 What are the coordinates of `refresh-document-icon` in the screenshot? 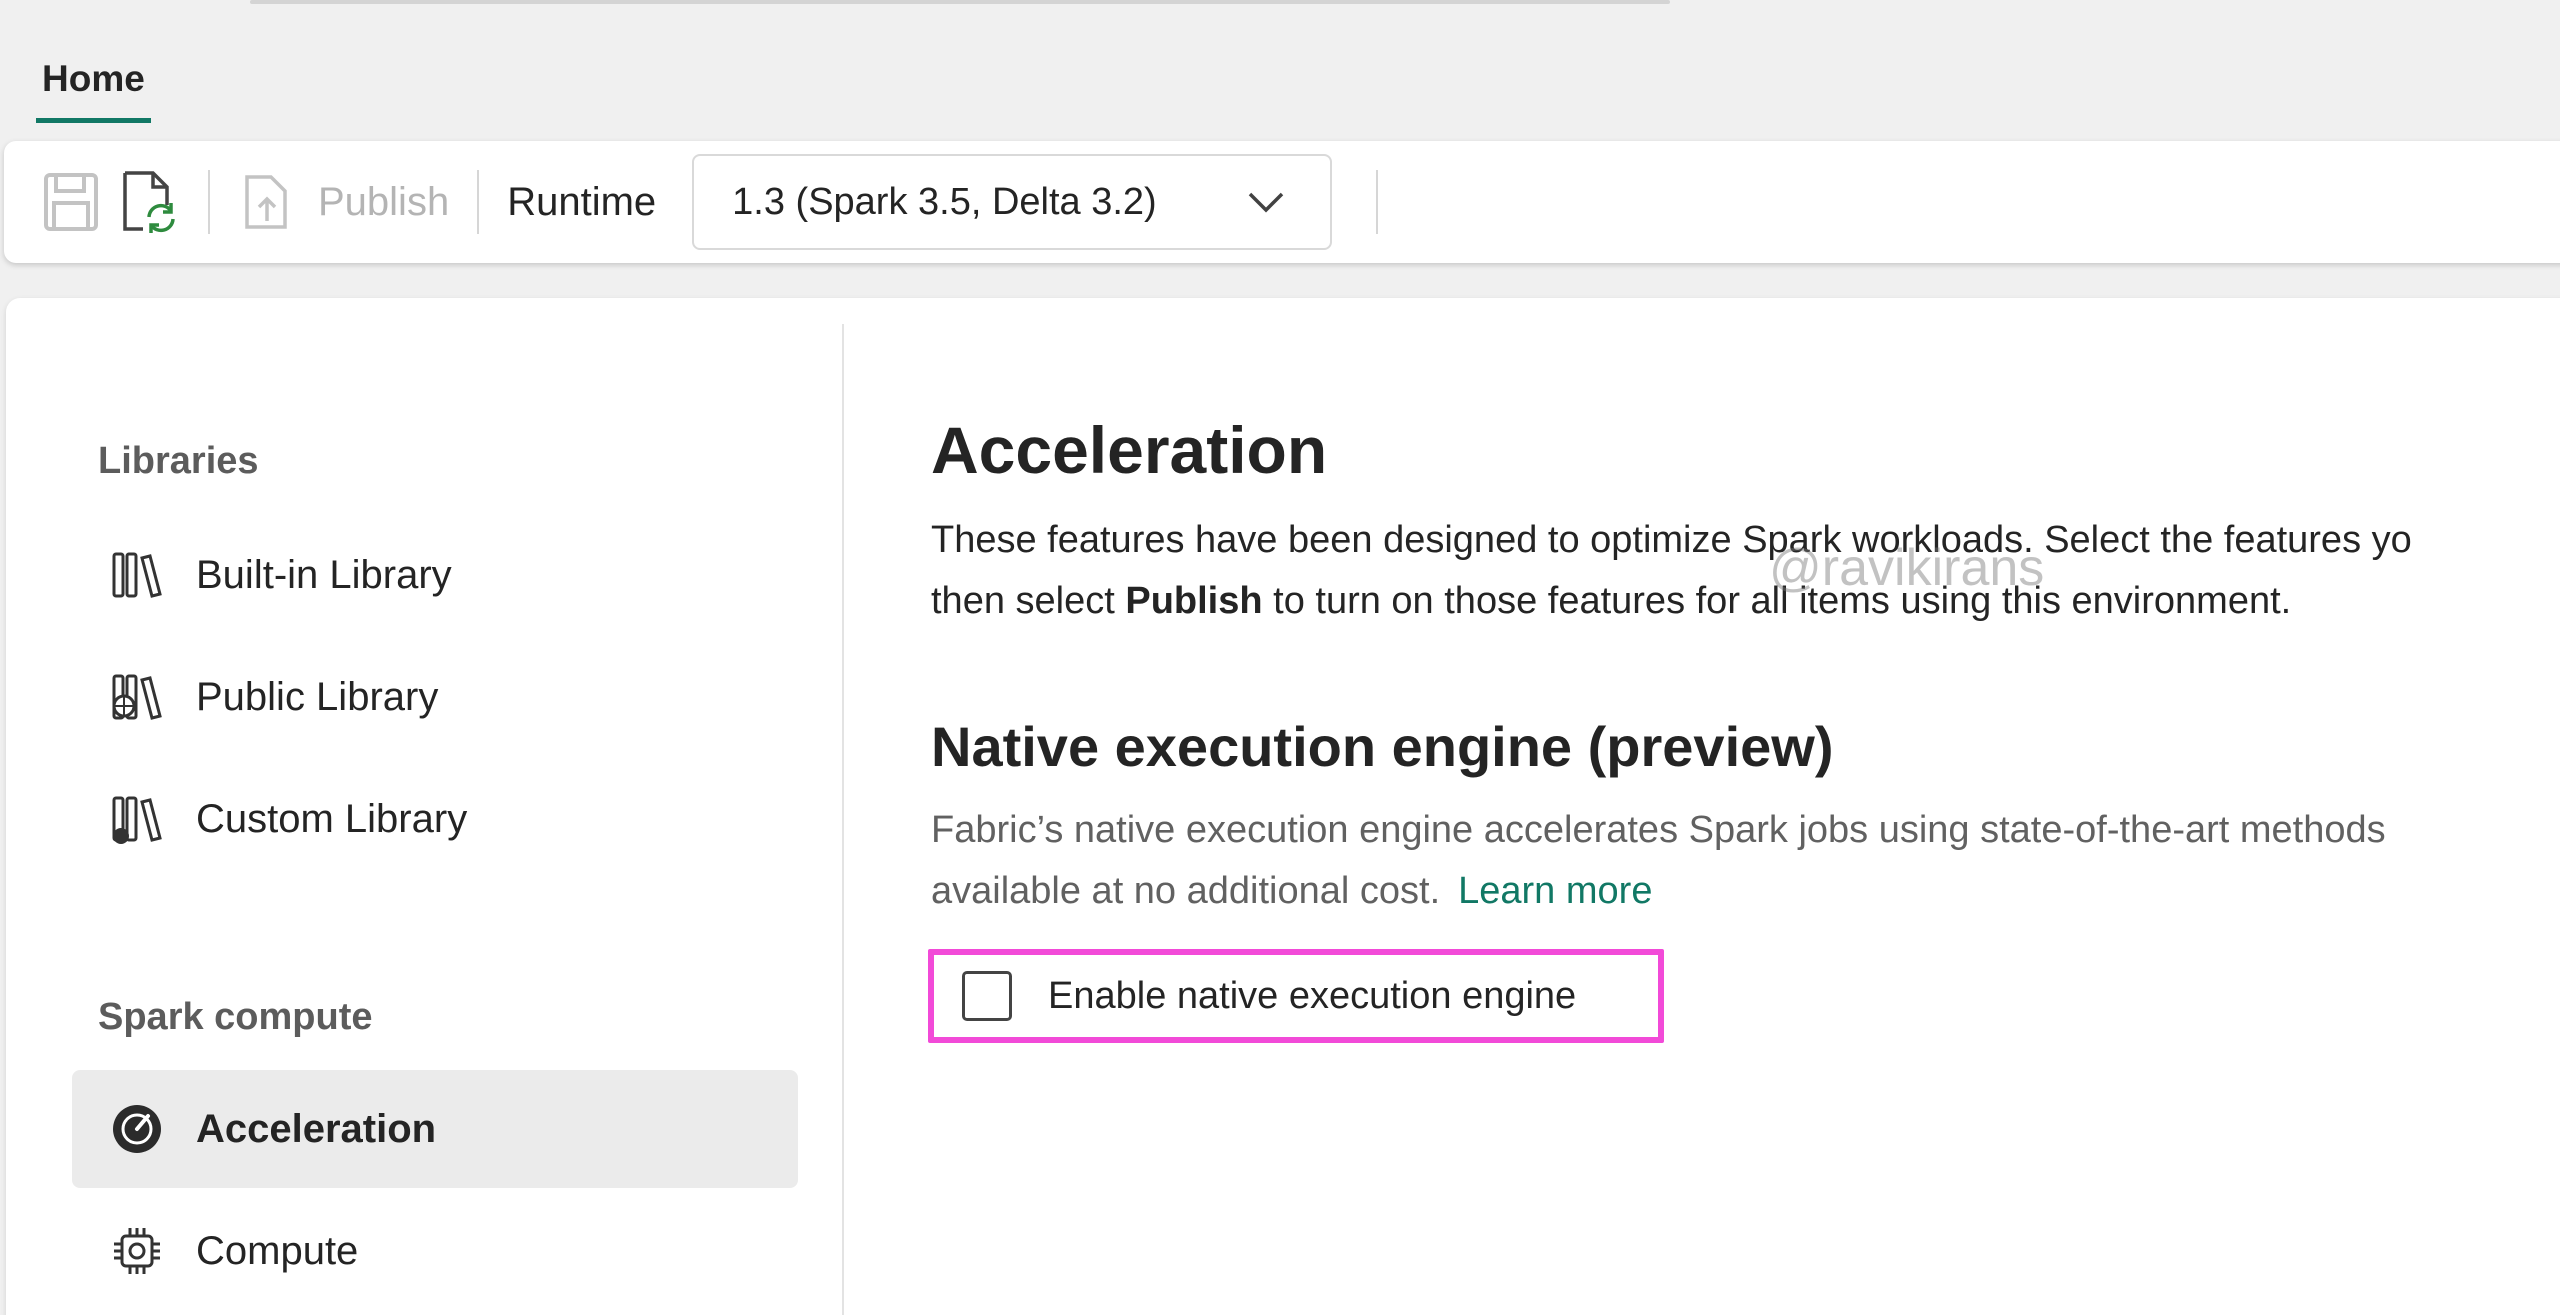 It's located at (149, 202).